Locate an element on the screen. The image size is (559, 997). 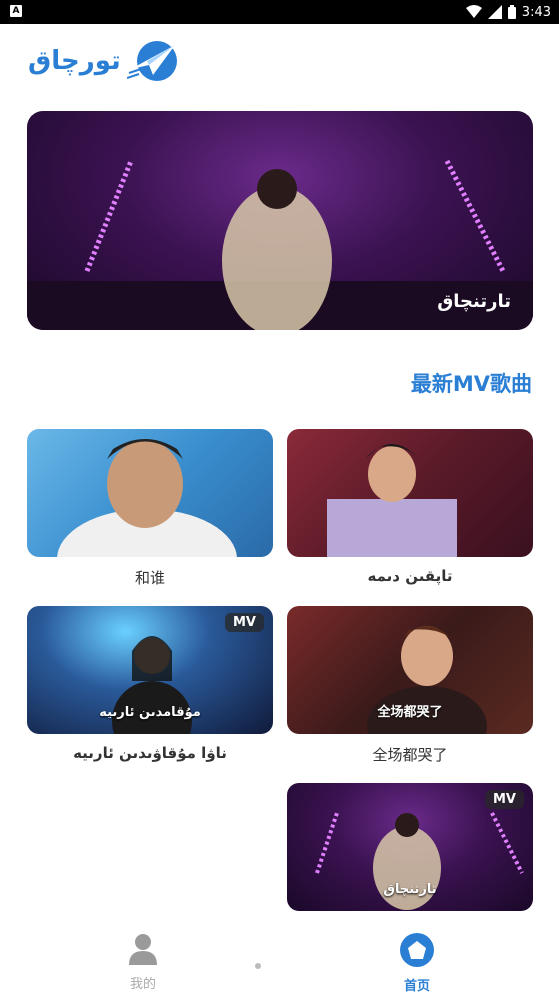
nav-tab-me: 我的 is located at coordinates (143, 962).